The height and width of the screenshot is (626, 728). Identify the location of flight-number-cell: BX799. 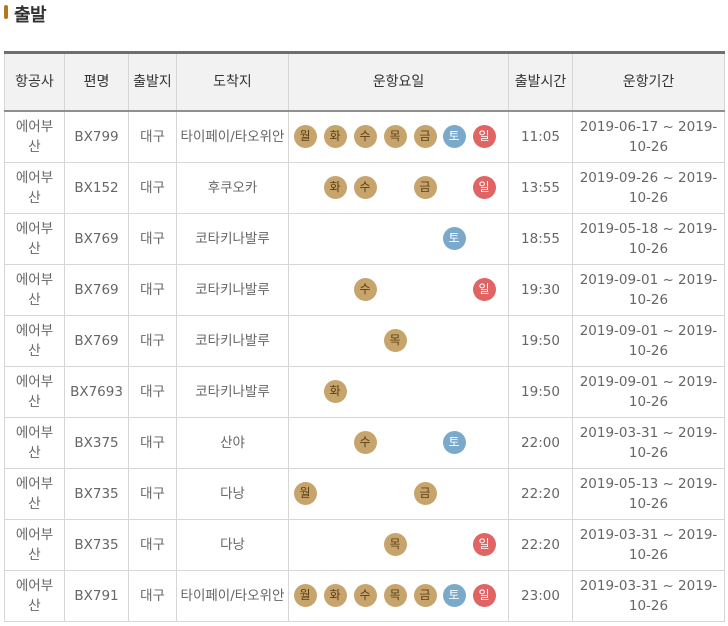
(96, 136).